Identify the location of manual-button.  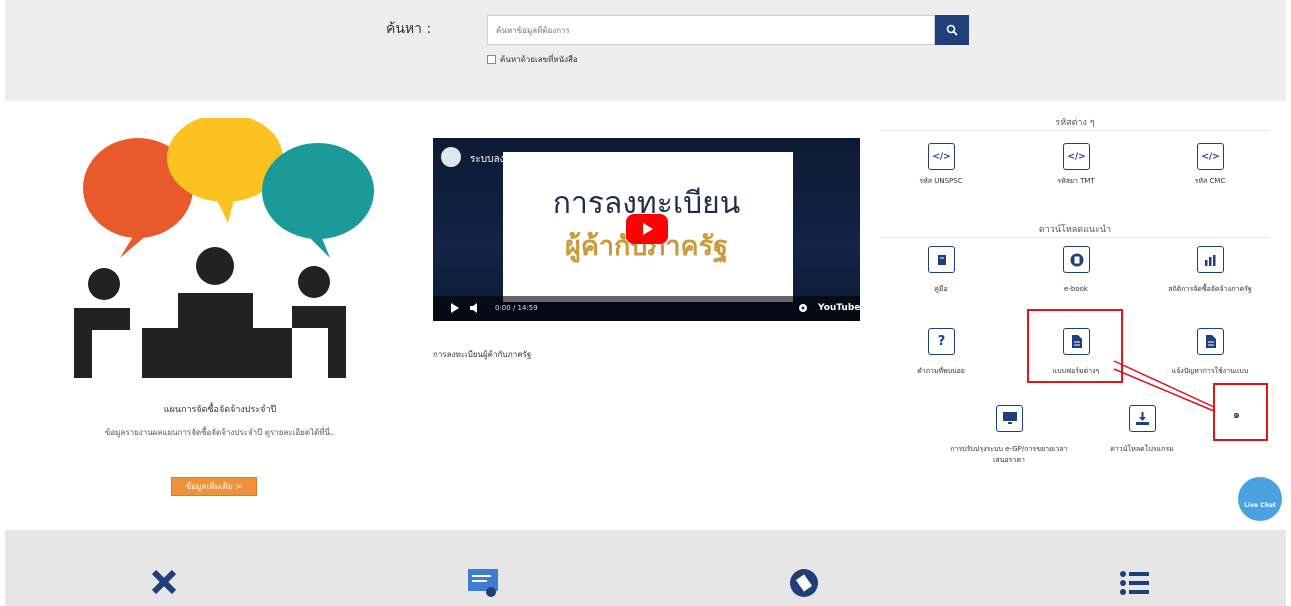
(941, 259).